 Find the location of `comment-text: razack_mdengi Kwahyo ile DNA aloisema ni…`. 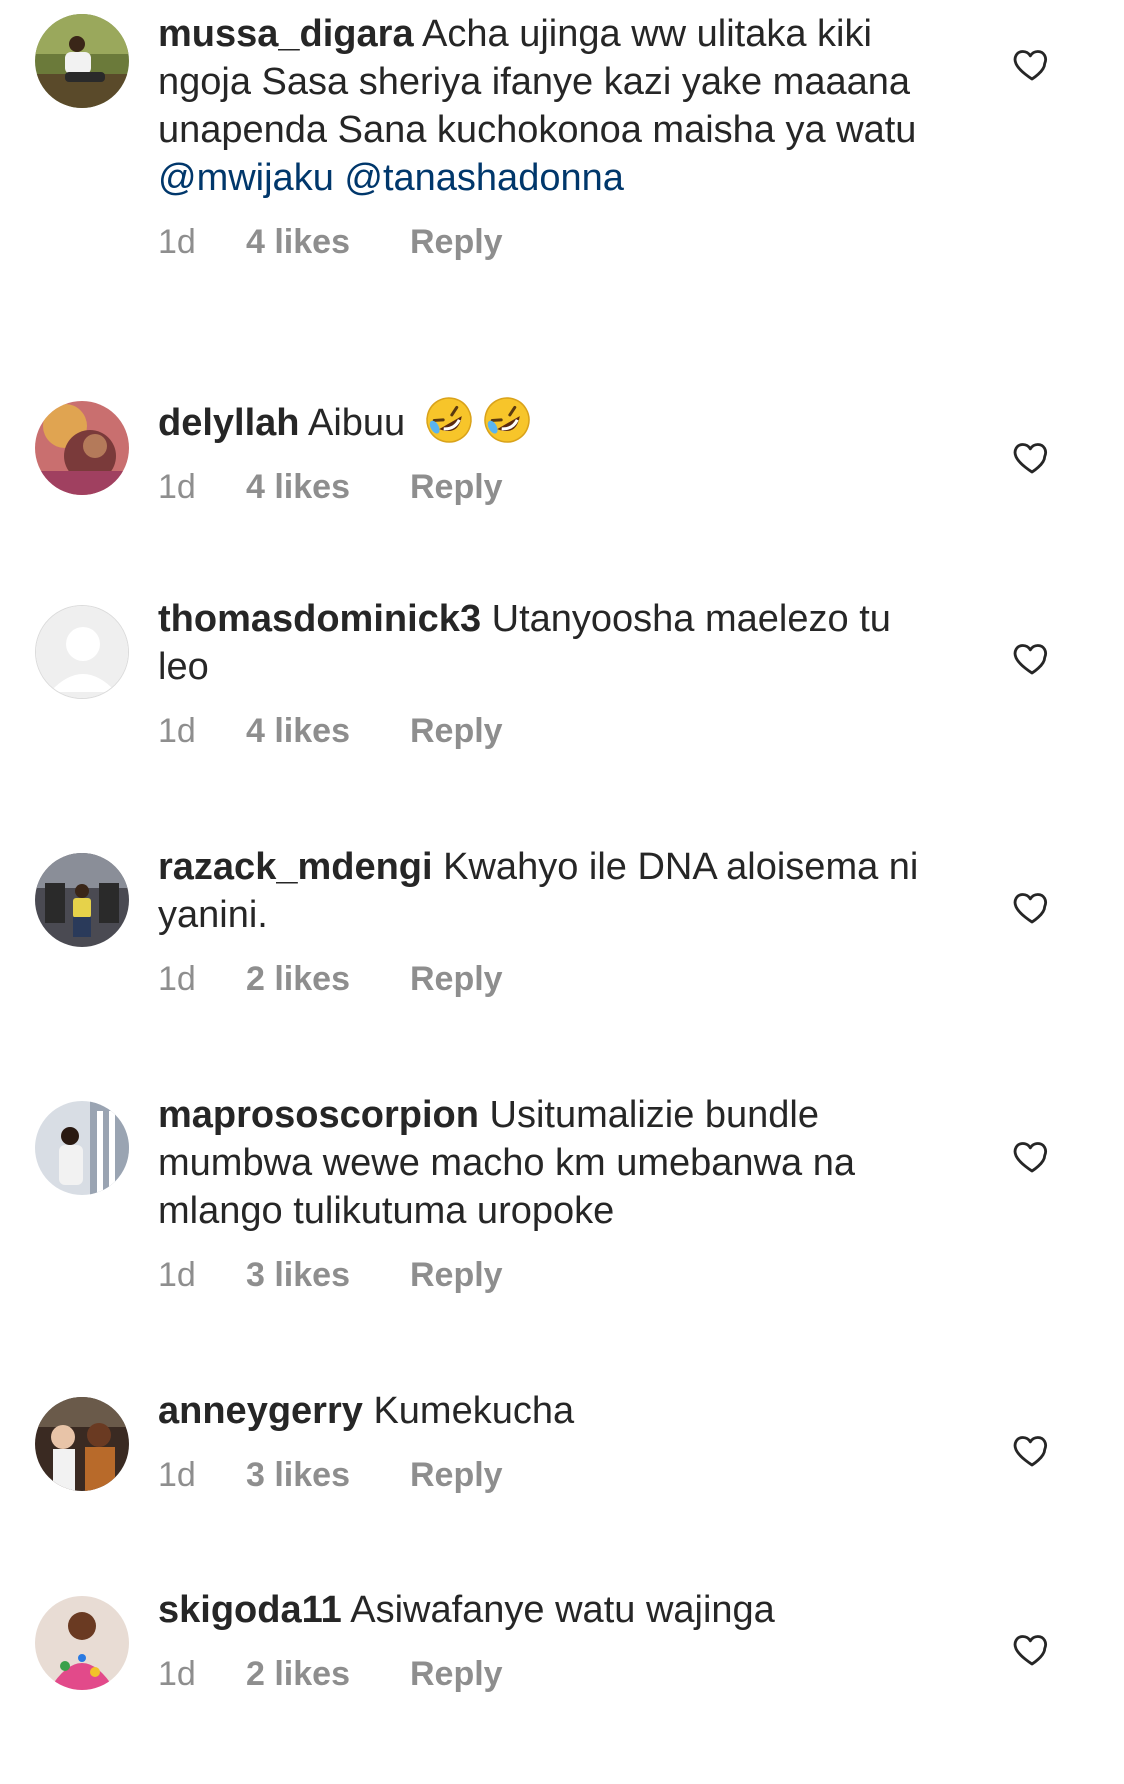

comment-text: razack_mdengi Kwahyo ile DNA aloisema ni… is located at coordinates (553, 891).